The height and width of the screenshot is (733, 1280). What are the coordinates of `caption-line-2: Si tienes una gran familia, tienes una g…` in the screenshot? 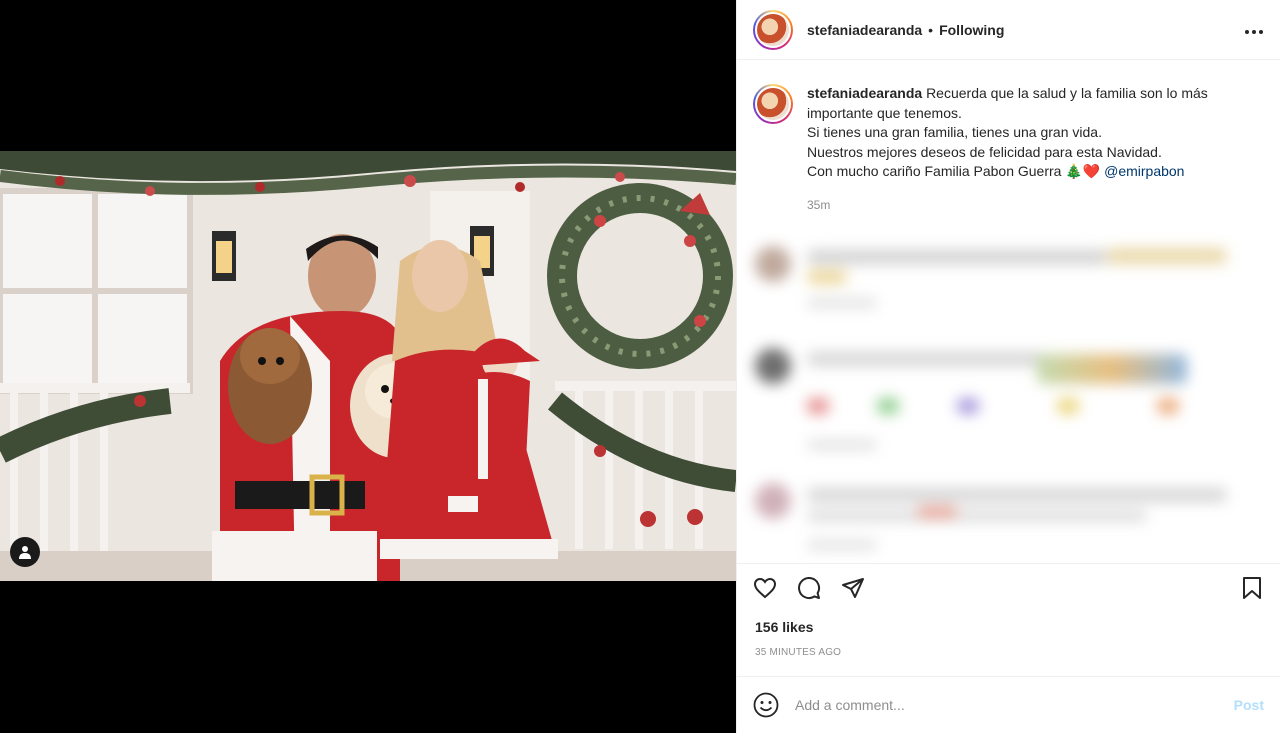 It's located at (954, 132).